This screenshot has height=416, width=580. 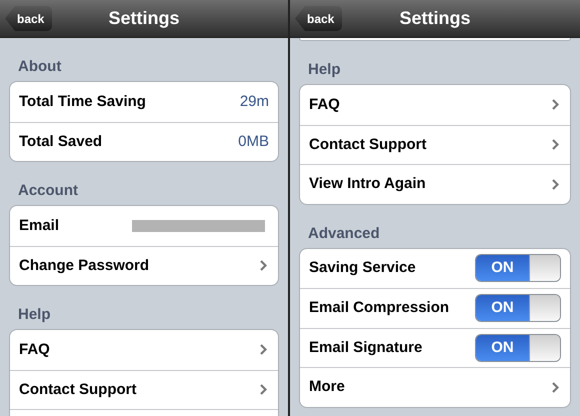 I want to click on row-label: Email Compression, so click(x=379, y=308).